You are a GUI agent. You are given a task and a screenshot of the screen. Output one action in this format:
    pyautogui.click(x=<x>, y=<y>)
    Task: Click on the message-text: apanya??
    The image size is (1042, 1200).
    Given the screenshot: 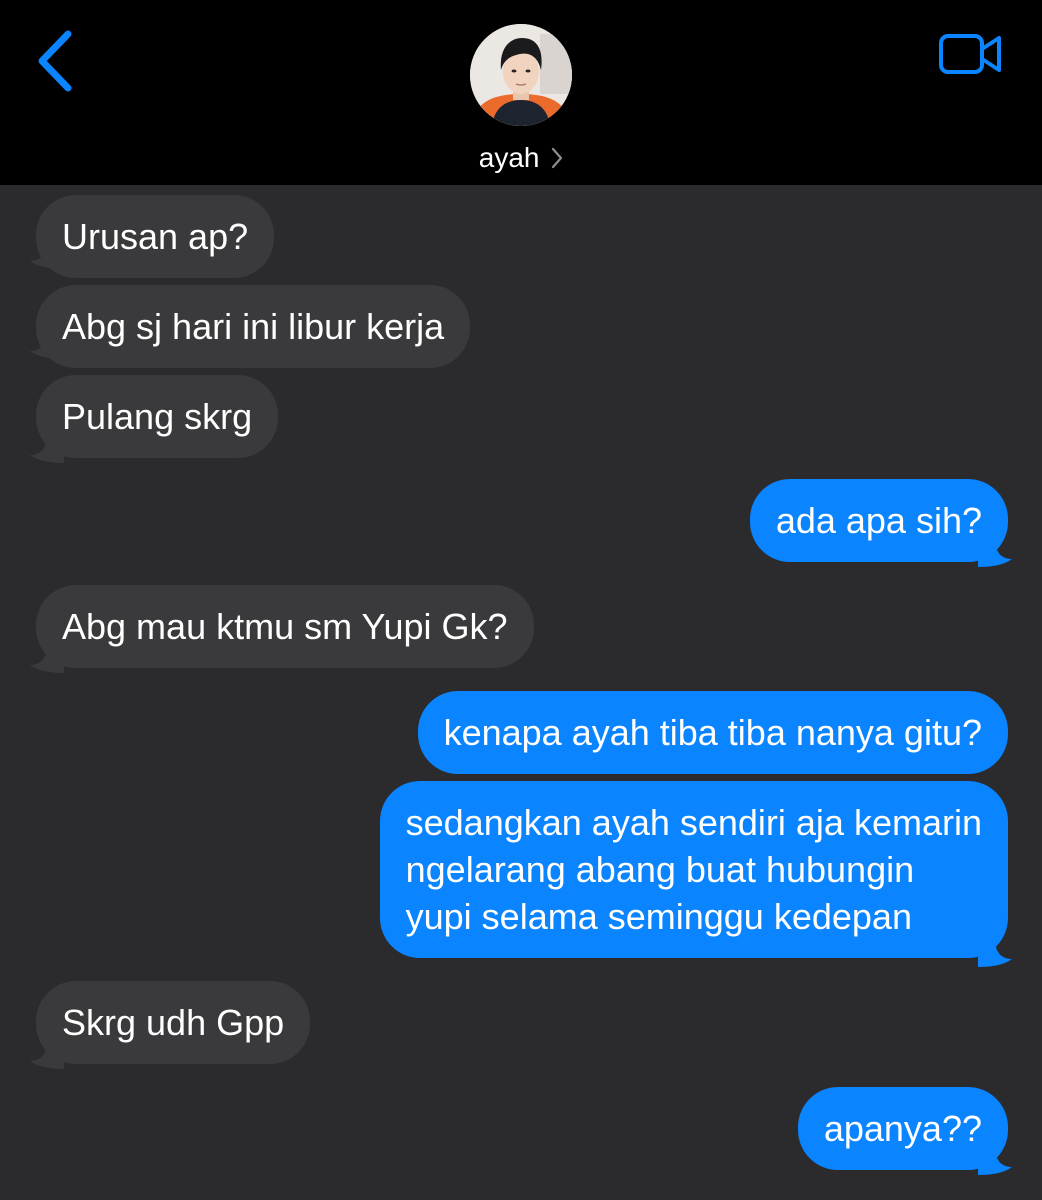 What is the action you would take?
    pyautogui.click(x=902, y=1128)
    